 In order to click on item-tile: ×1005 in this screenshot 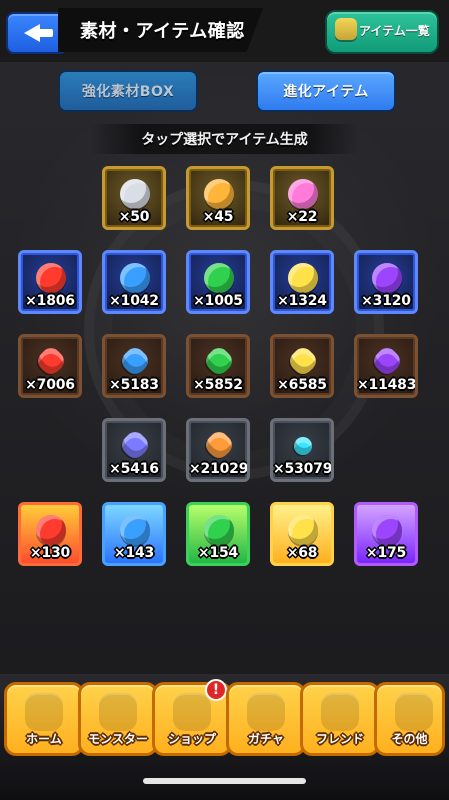, I will do `click(218, 282)`.